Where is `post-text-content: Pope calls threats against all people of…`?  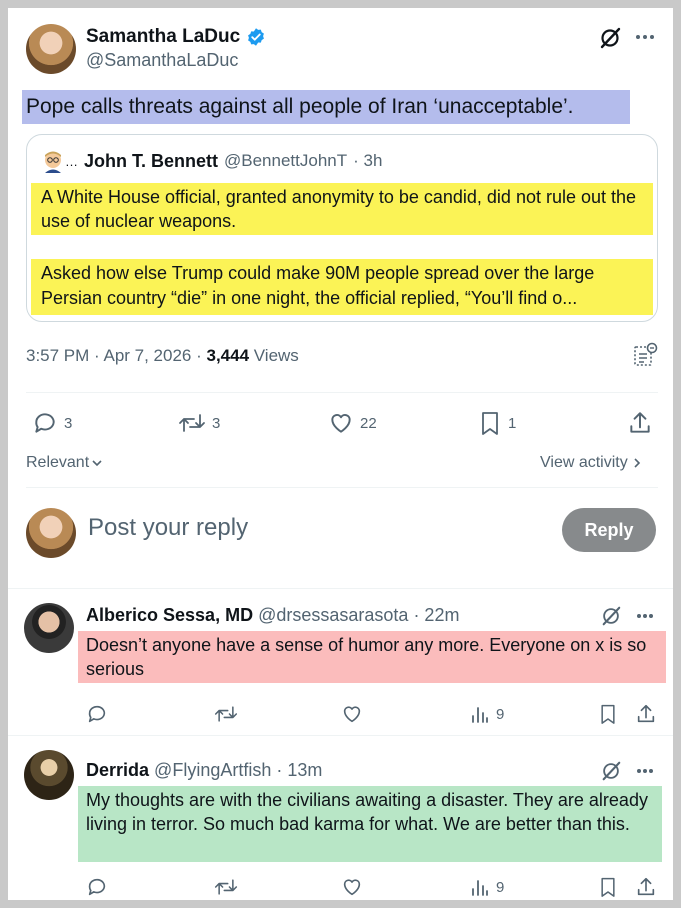 post-text-content: Pope calls threats against all people of… is located at coordinates (300, 106).